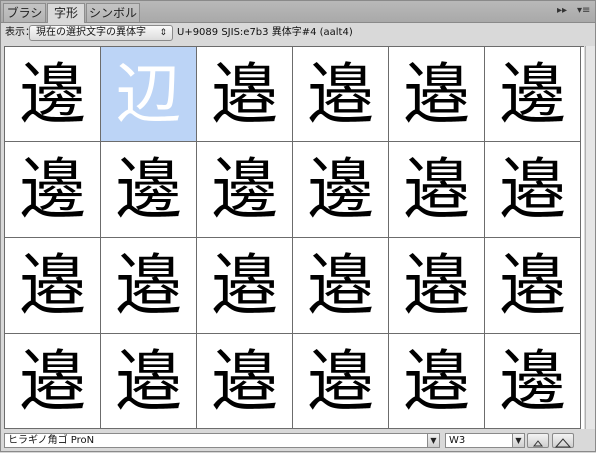 The width and height of the screenshot is (596, 453). Describe the element at coordinates (485, 440) in the screenshot. I see `font-style-field: W3 ▼` at that location.